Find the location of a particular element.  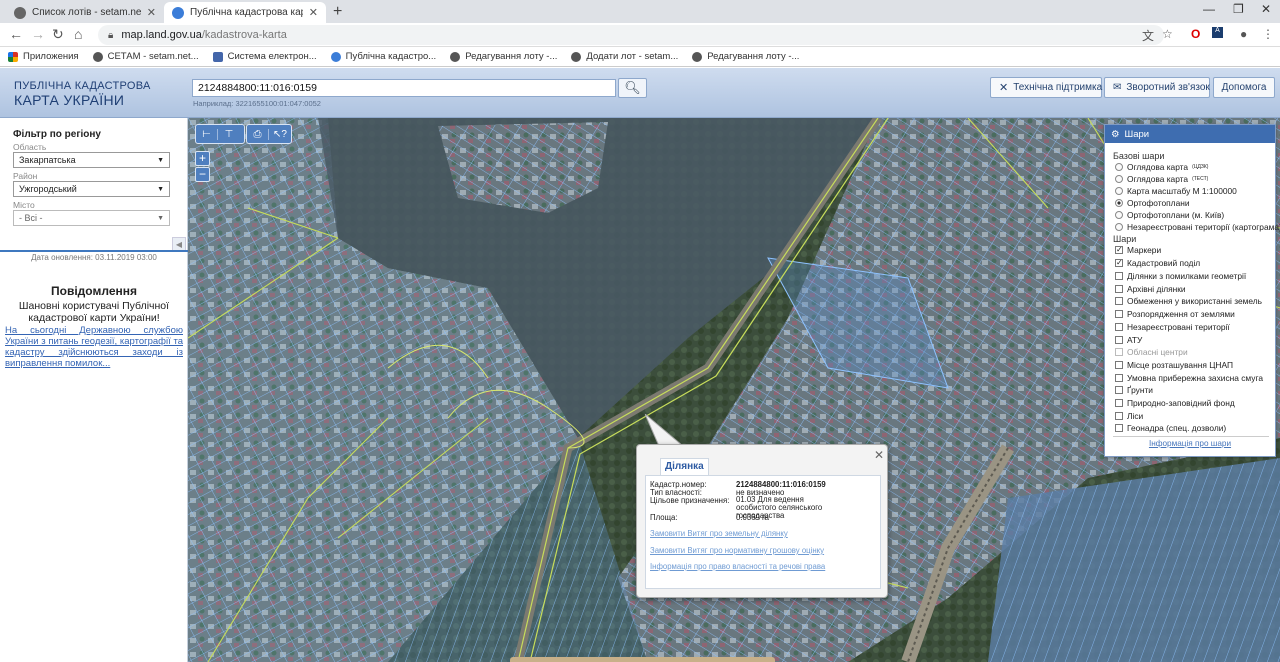

home-icon: ⌂ is located at coordinates (78, 34).